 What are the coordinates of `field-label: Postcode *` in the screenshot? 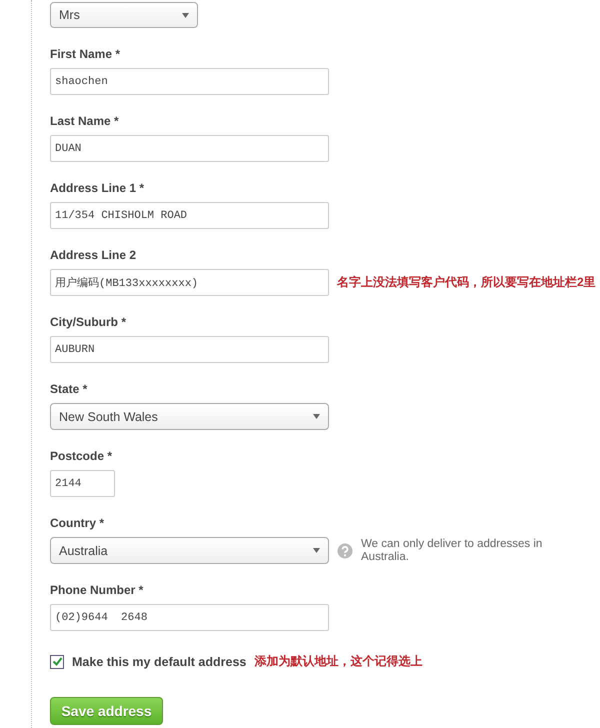 It's located at (82, 456).